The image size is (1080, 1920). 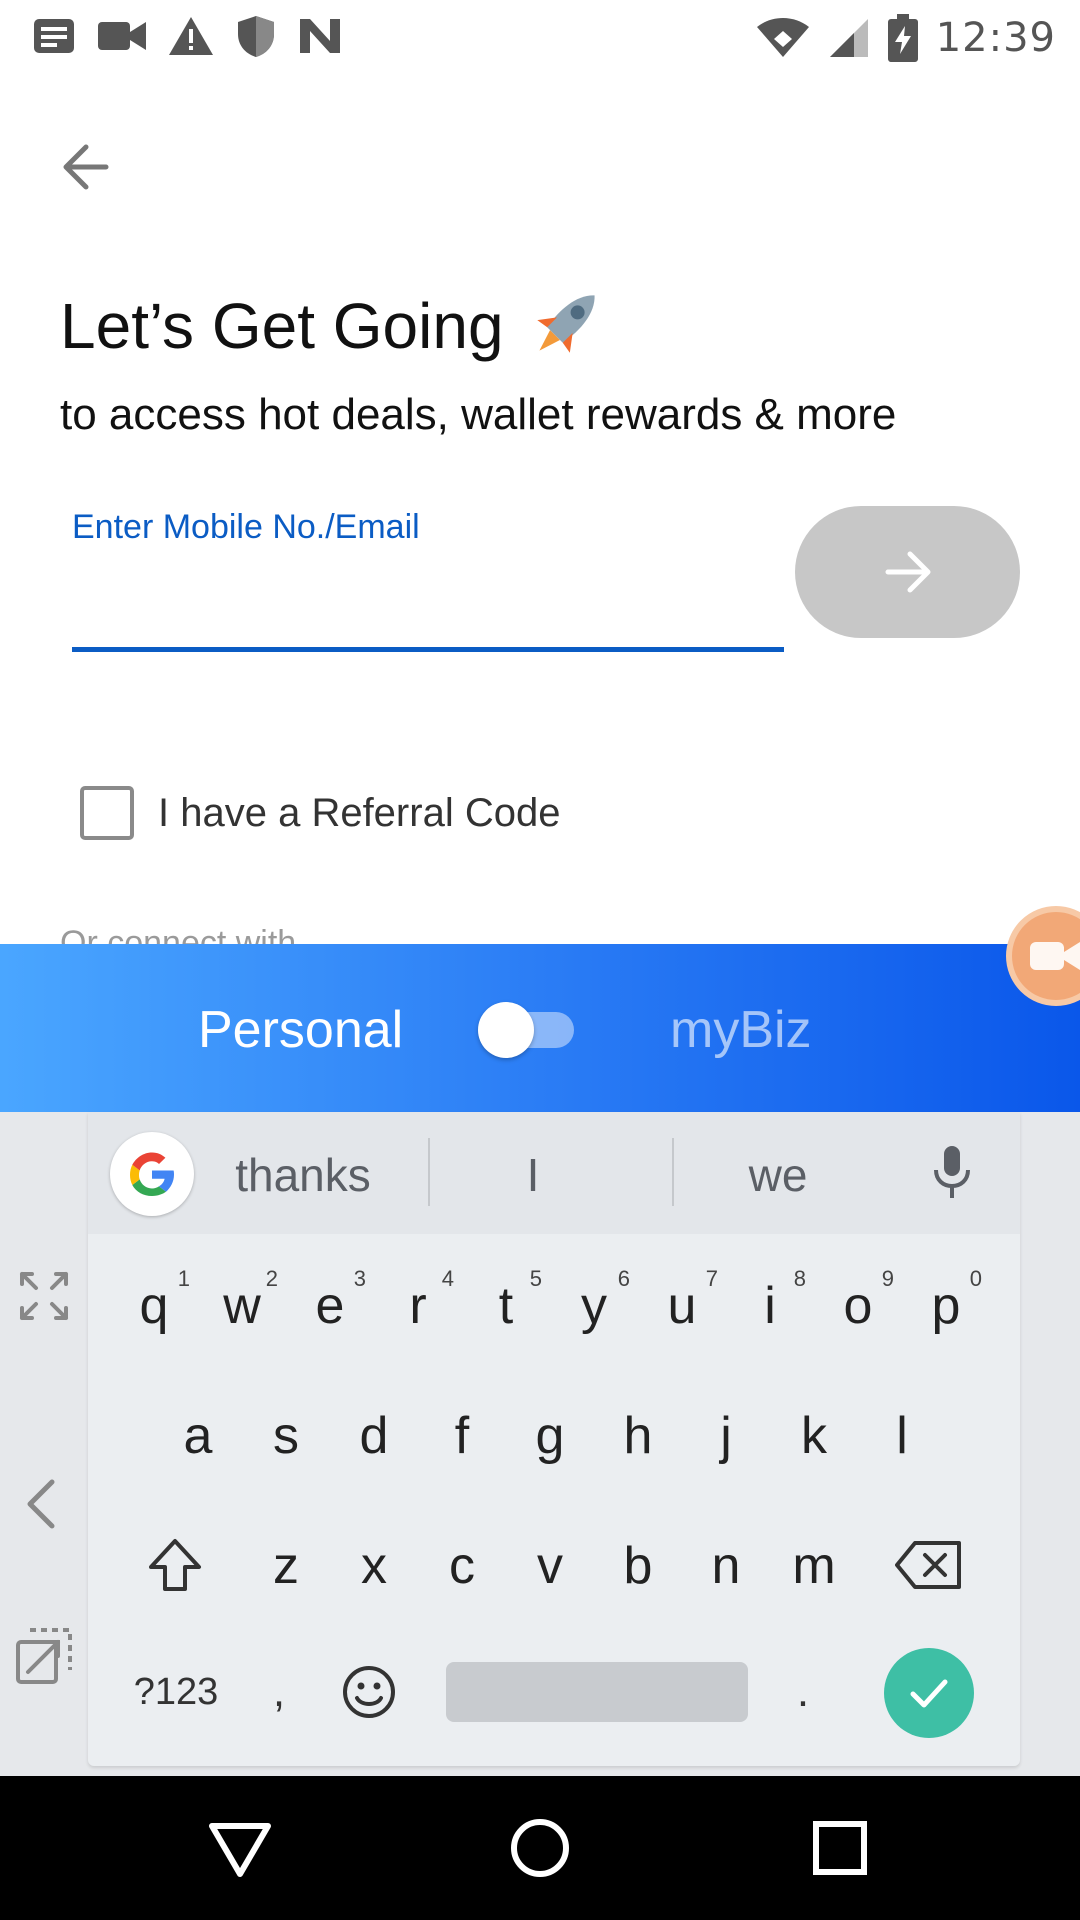 What do you see at coordinates (567, 325) in the screenshot?
I see `rocket-icon` at bounding box center [567, 325].